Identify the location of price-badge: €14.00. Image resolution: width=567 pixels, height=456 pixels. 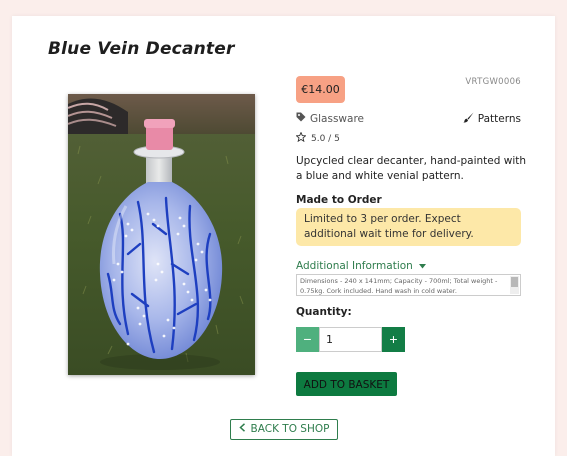
(320, 89).